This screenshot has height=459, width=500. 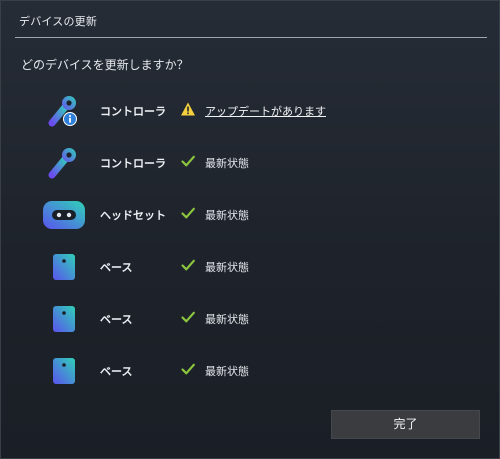 I want to click on device-row-base-2: ベース 最新状態, so click(x=250, y=319).